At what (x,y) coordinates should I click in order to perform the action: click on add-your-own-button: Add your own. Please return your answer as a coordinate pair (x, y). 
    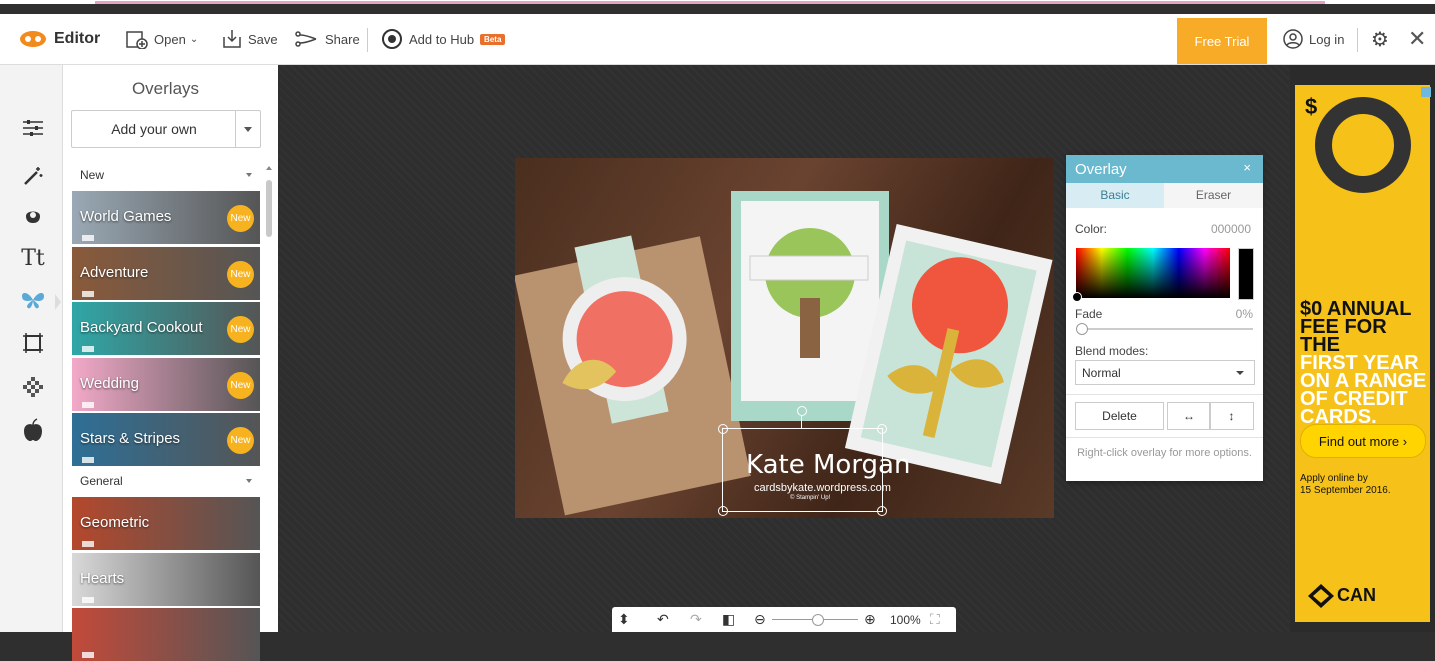
    Looking at the image, I should click on (166, 129).